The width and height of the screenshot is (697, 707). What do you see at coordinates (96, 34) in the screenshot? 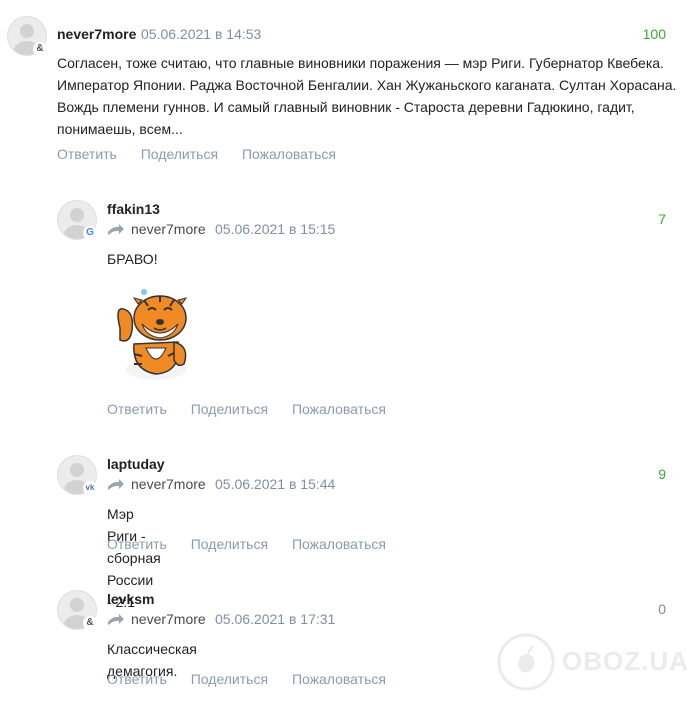
I see `comment-author: never7more` at bounding box center [96, 34].